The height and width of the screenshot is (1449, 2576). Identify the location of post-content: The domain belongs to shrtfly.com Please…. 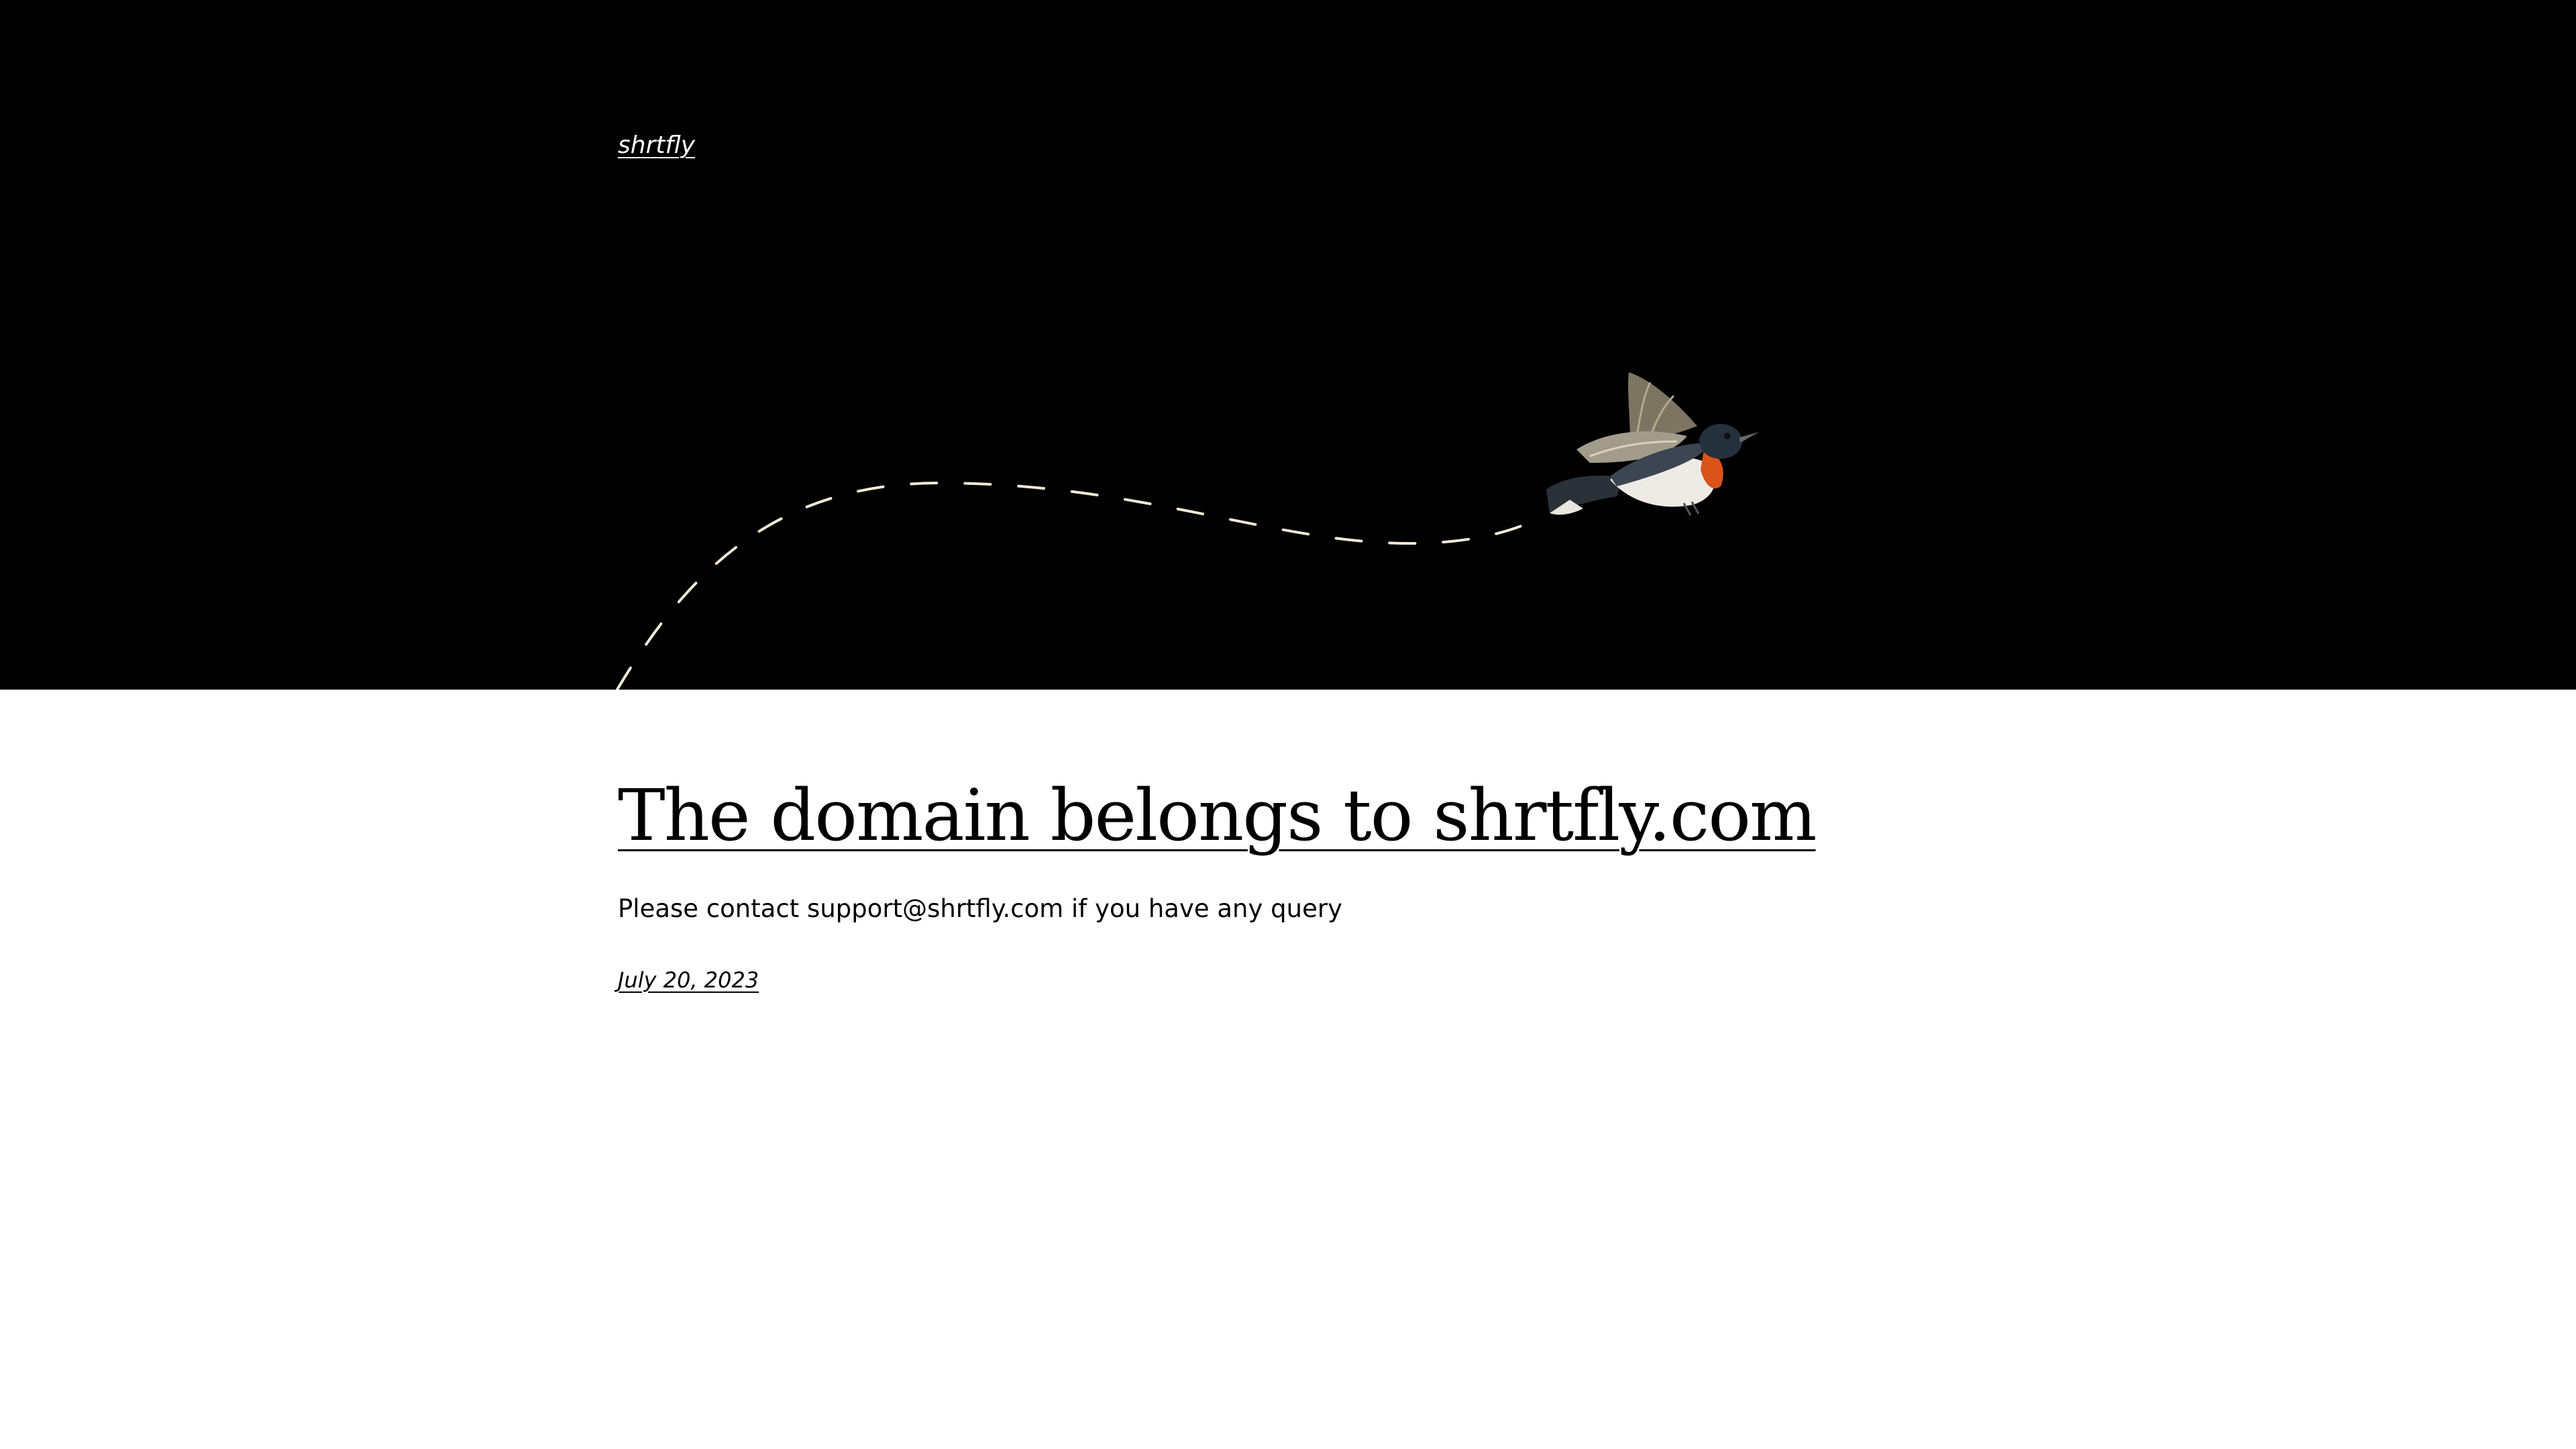
(1289, 882).